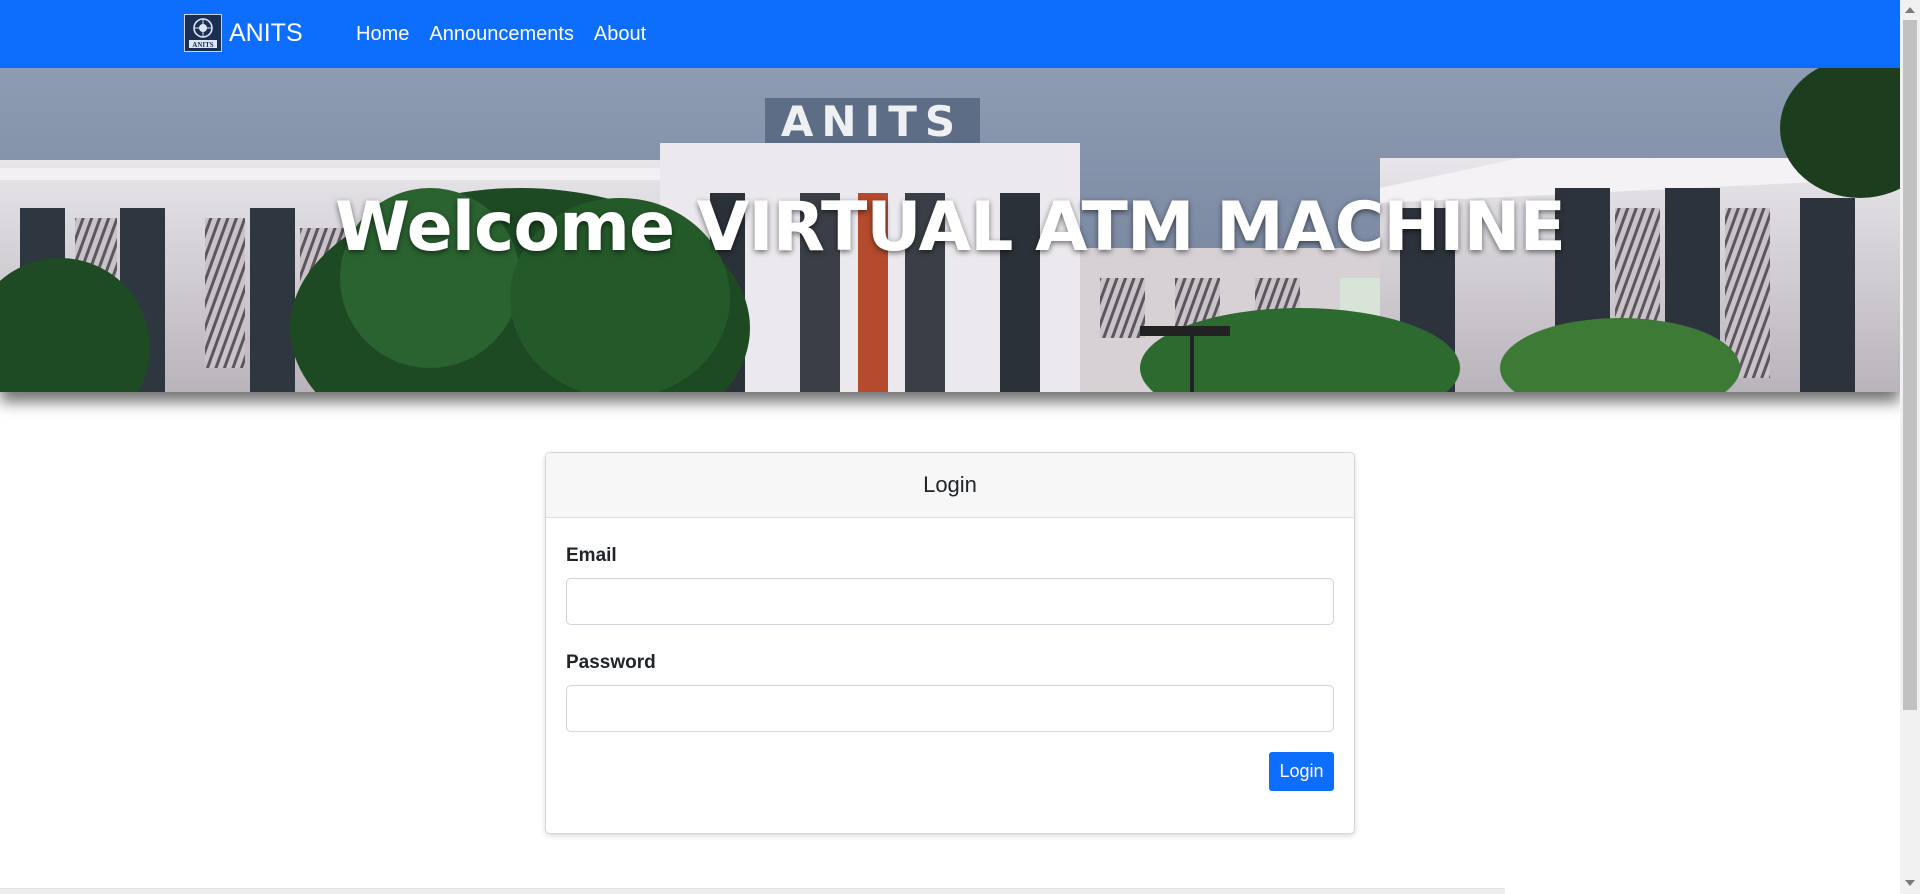 The image size is (1920, 894). Describe the element at coordinates (1910, 10) in the screenshot. I see `scroll-up-arrow-icon` at that location.